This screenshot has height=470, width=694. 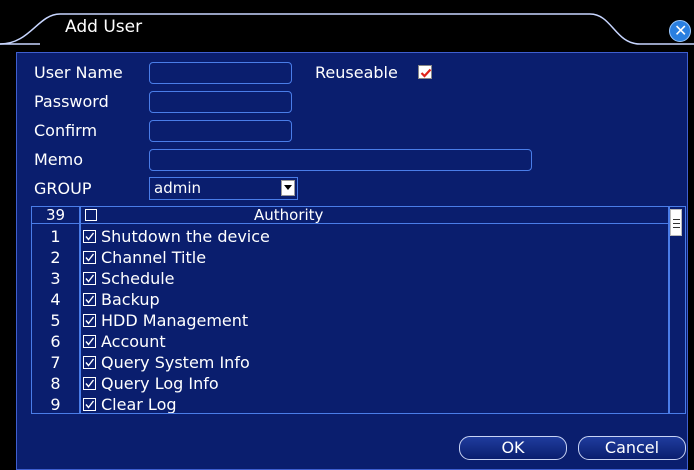 I want to click on row-label: Shutdown the device, so click(x=185, y=236).